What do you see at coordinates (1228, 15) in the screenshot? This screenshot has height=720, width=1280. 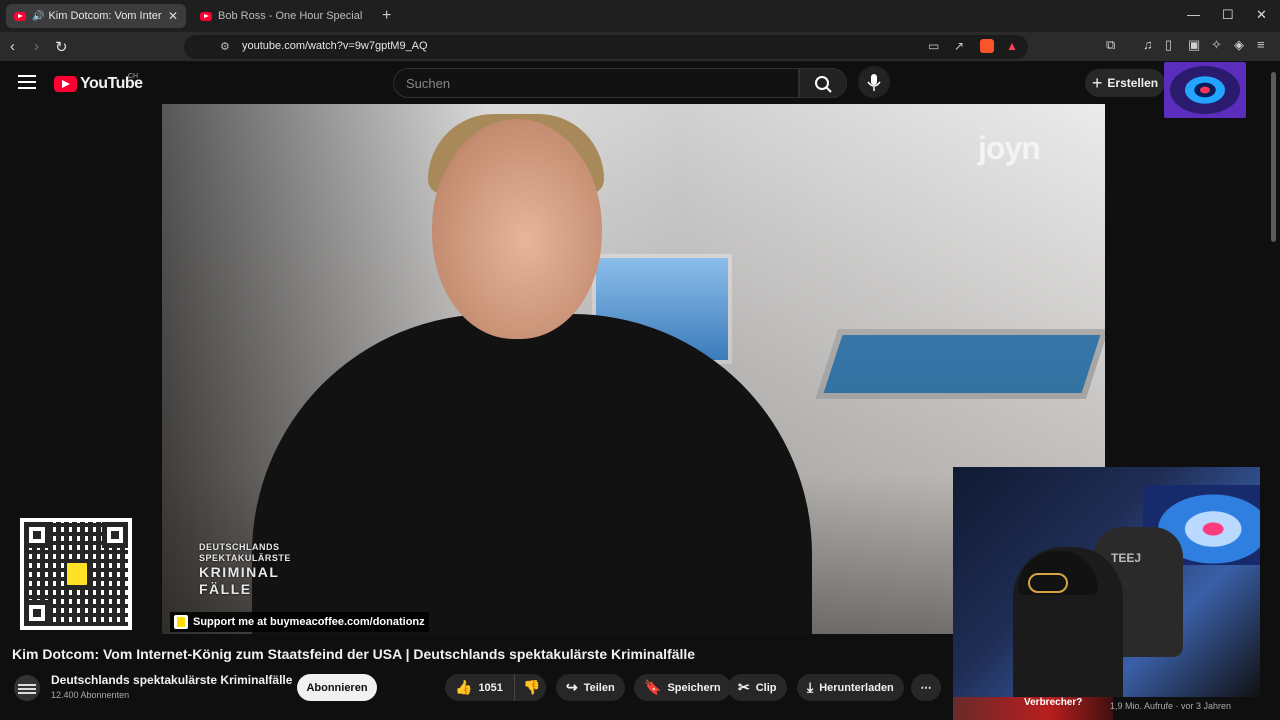 I see `maximize-icon: ☐` at bounding box center [1228, 15].